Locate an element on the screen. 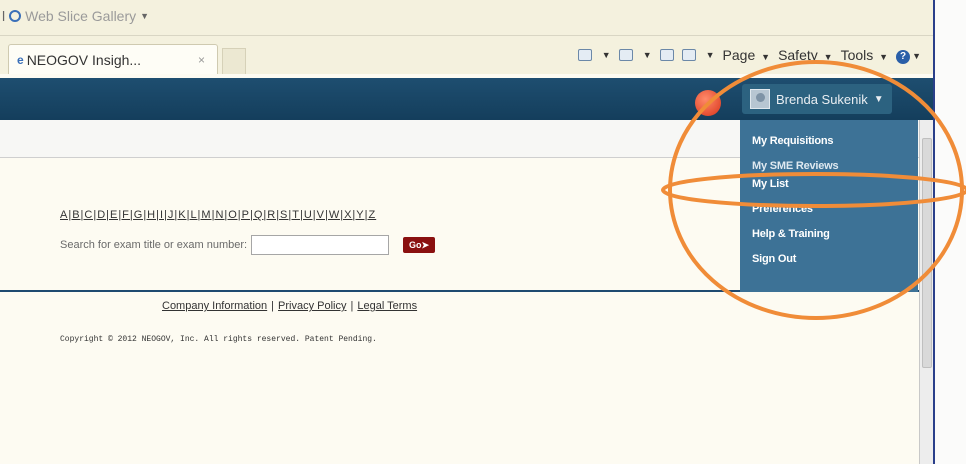 This screenshot has width=966, height=464. command-bar: ▼ ▼ ▼ Page ▼ Safety ▼ Tools ▼ ? ▼ is located at coordinates (749, 55).